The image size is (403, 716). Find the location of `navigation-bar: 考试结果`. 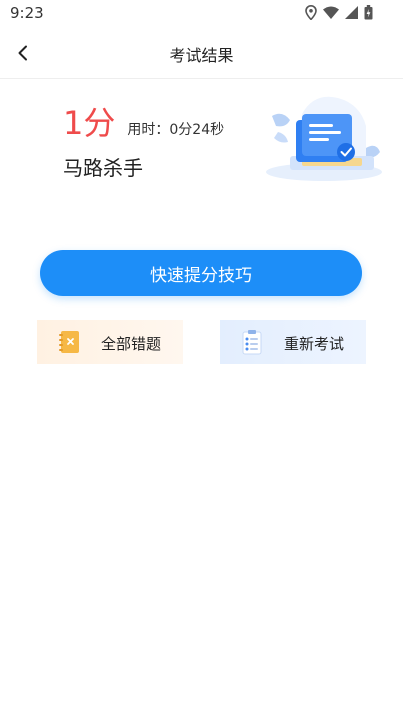

navigation-bar: 考试结果 is located at coordinates (201, 53).